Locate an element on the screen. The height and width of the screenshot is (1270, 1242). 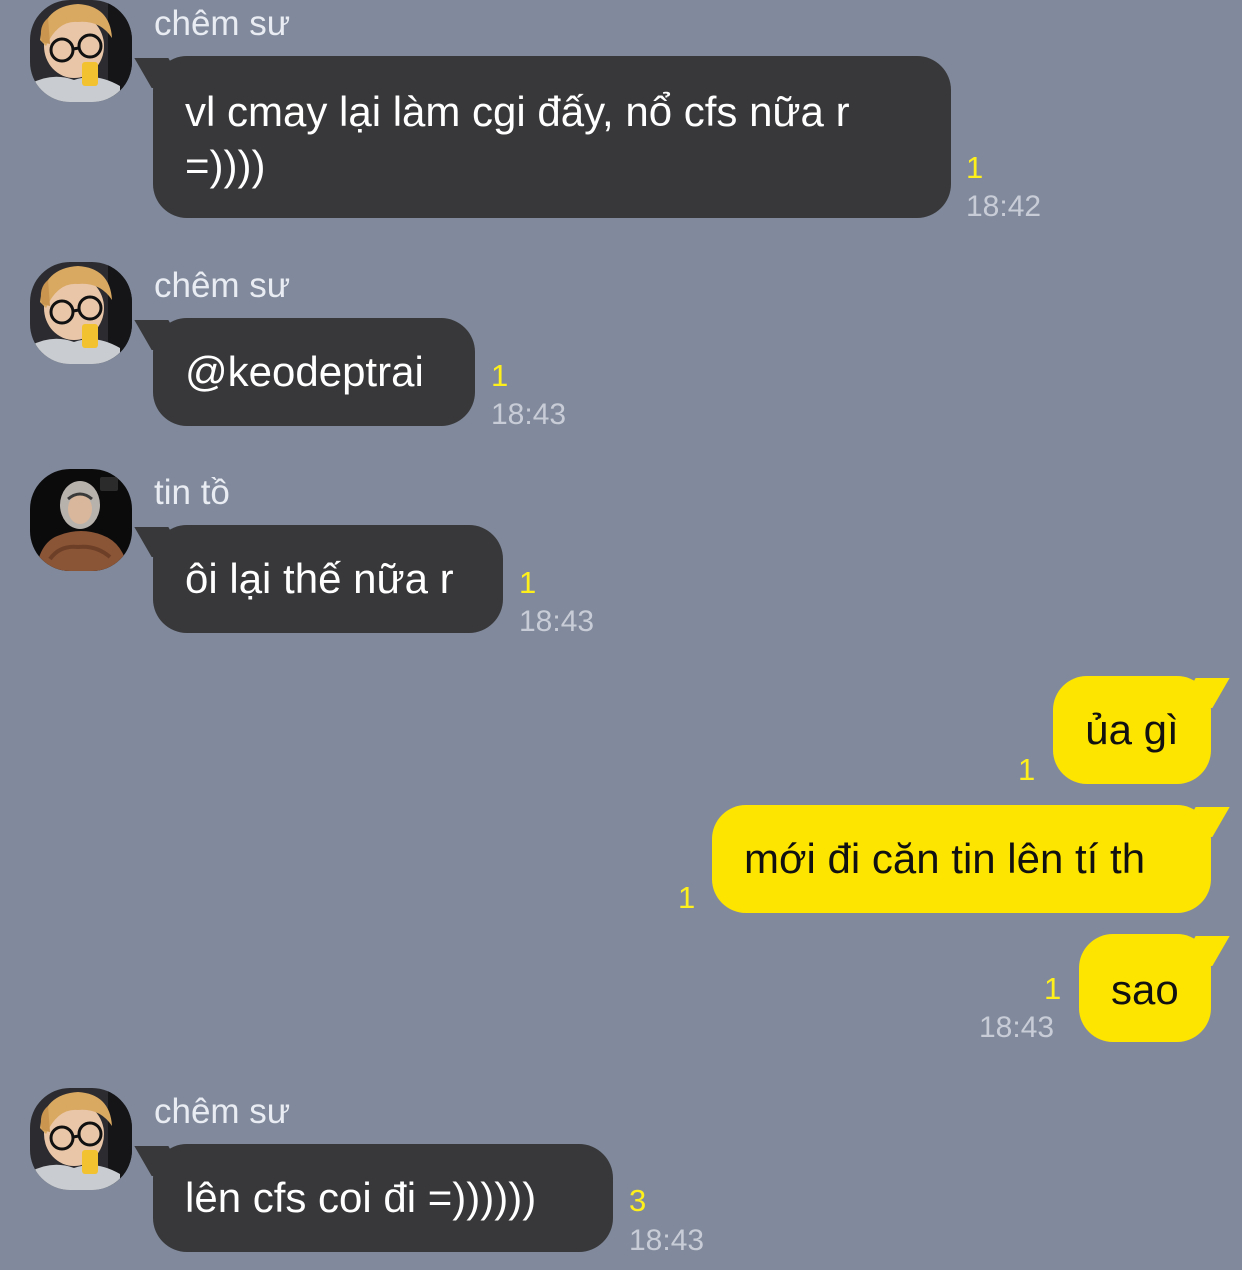
sender-name: tin tồ is located at coordinates (192, 492).